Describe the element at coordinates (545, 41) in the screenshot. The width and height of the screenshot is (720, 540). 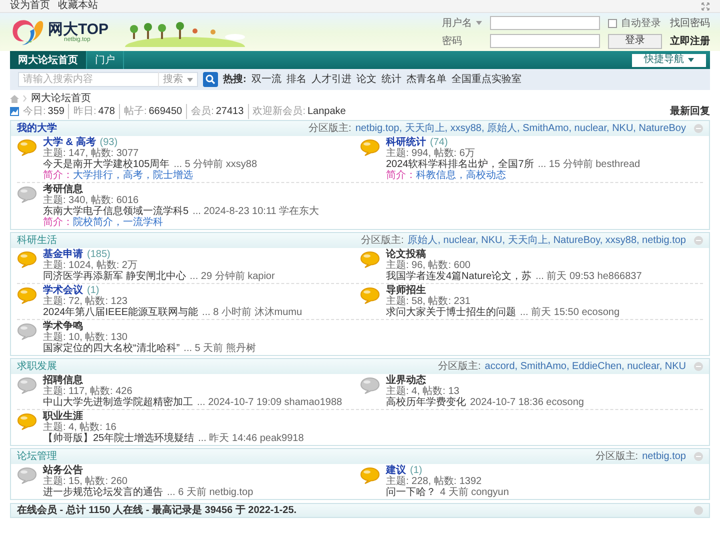
I see `password-field` at that location.